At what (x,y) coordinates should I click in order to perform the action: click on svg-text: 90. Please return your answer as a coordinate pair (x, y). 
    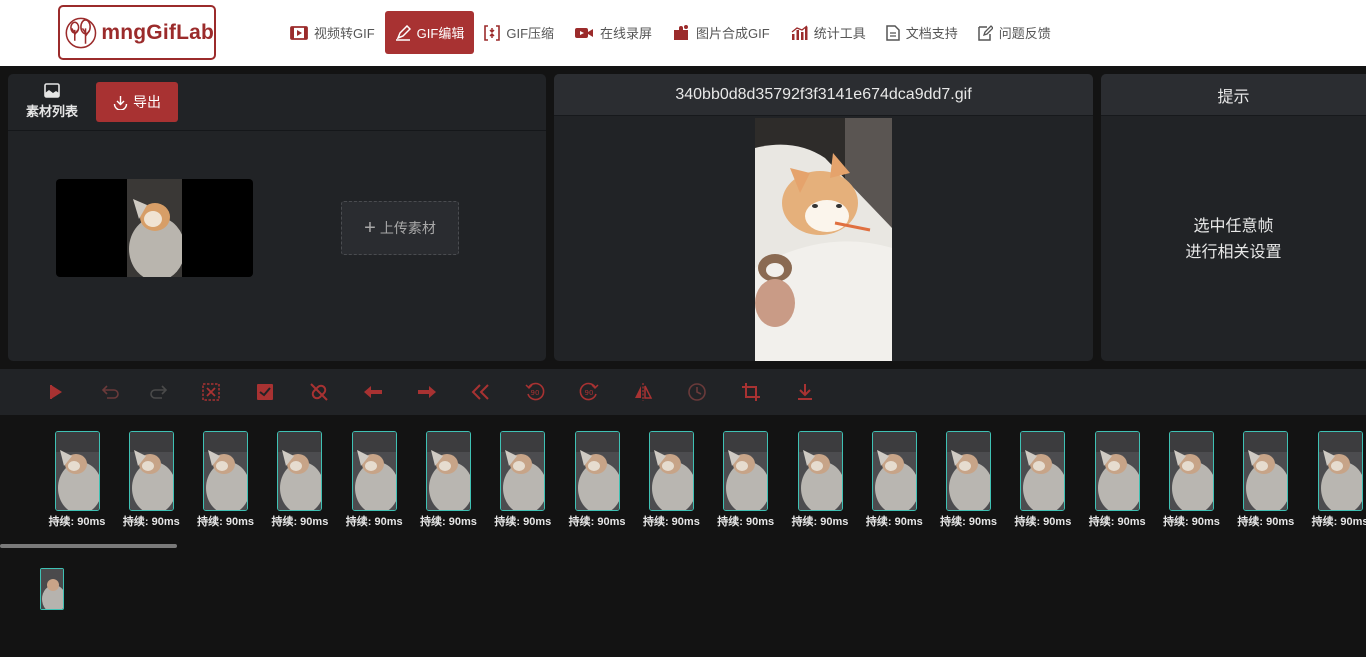
    Looking at the image, I should click on (589, 393).